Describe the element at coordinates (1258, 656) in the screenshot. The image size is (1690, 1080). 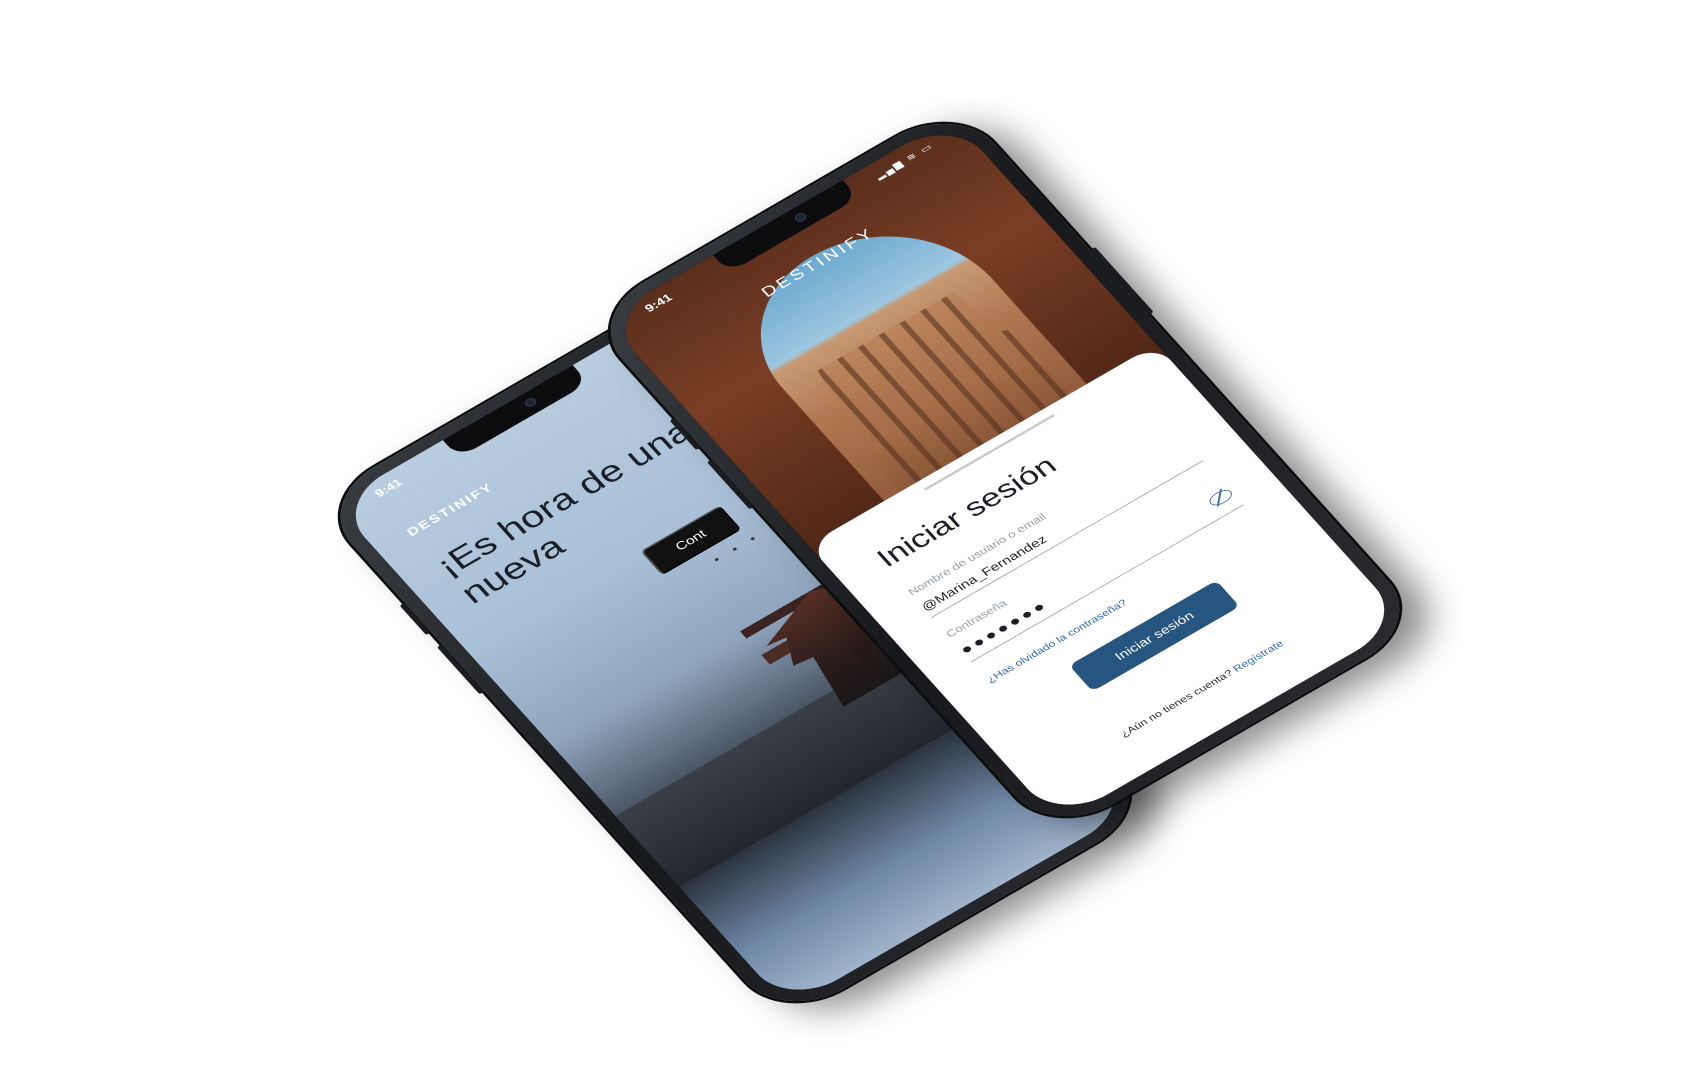
I see `signup-link: Regístrate` at that location.